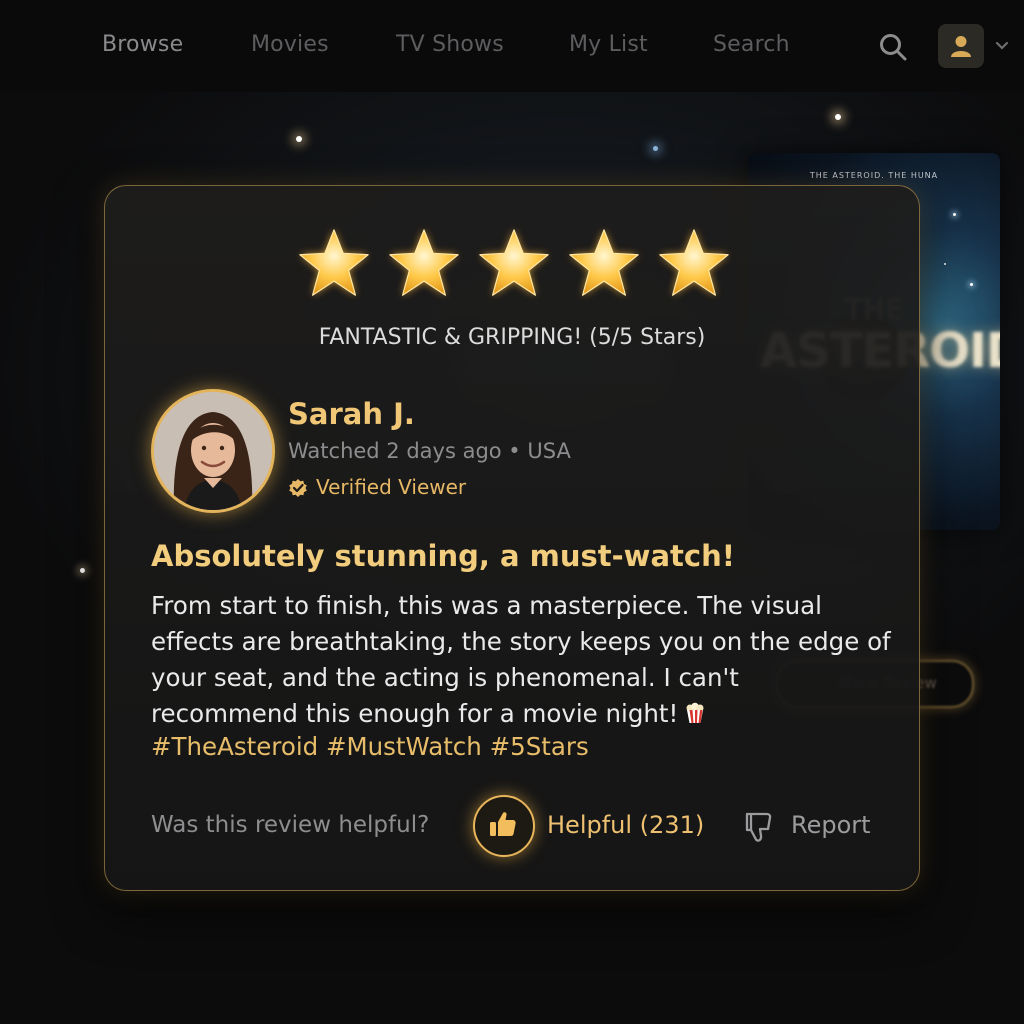 Image resolution: width=1024 pixels, height=1024 pixels. Describe the element at coordinates (290, 825) in the screenshot. I see `helpful-question: Was this review helpful?` at that location.